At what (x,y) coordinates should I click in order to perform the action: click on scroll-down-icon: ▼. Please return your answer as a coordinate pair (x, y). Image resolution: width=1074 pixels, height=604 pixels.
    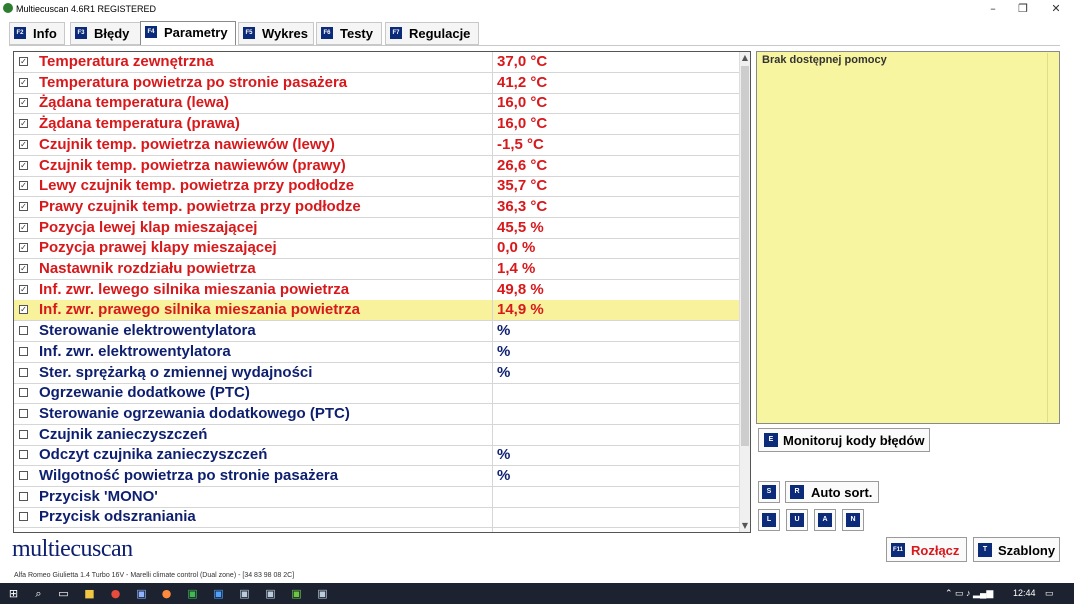
    Looking at the image, I should click on (745, 526).